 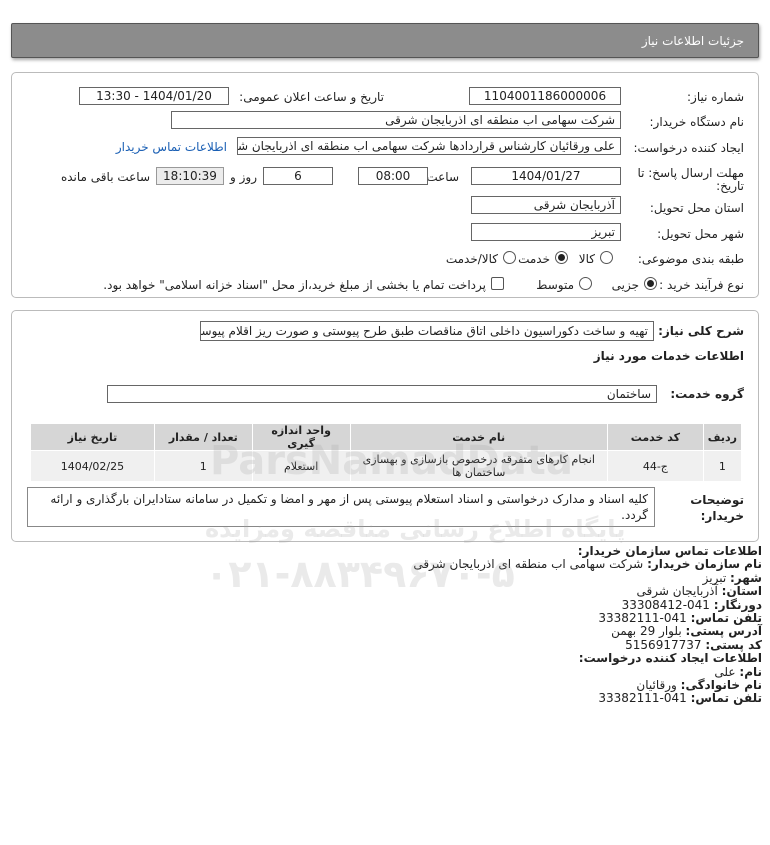 What do you see at coordinates (203, 466) in the screenshot?
I see `cell-quantity: 1` at bounding box center [203, 466].